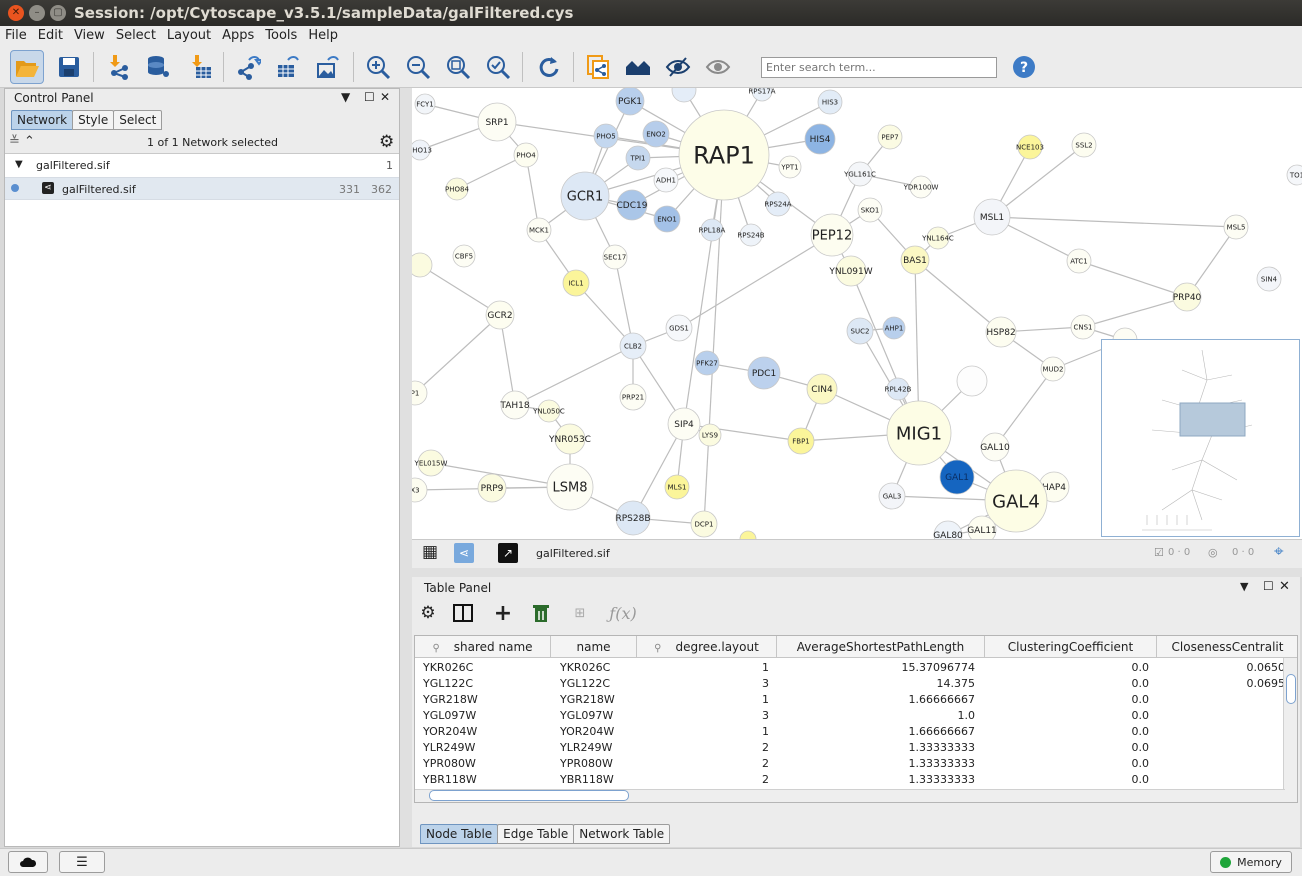 This screenshot has height=876, width=1302. What do you see at coordinates (1244, 586) in the screenshot?
I see `panel-menu-icon: ▼` at bounding box center [1244, 586].